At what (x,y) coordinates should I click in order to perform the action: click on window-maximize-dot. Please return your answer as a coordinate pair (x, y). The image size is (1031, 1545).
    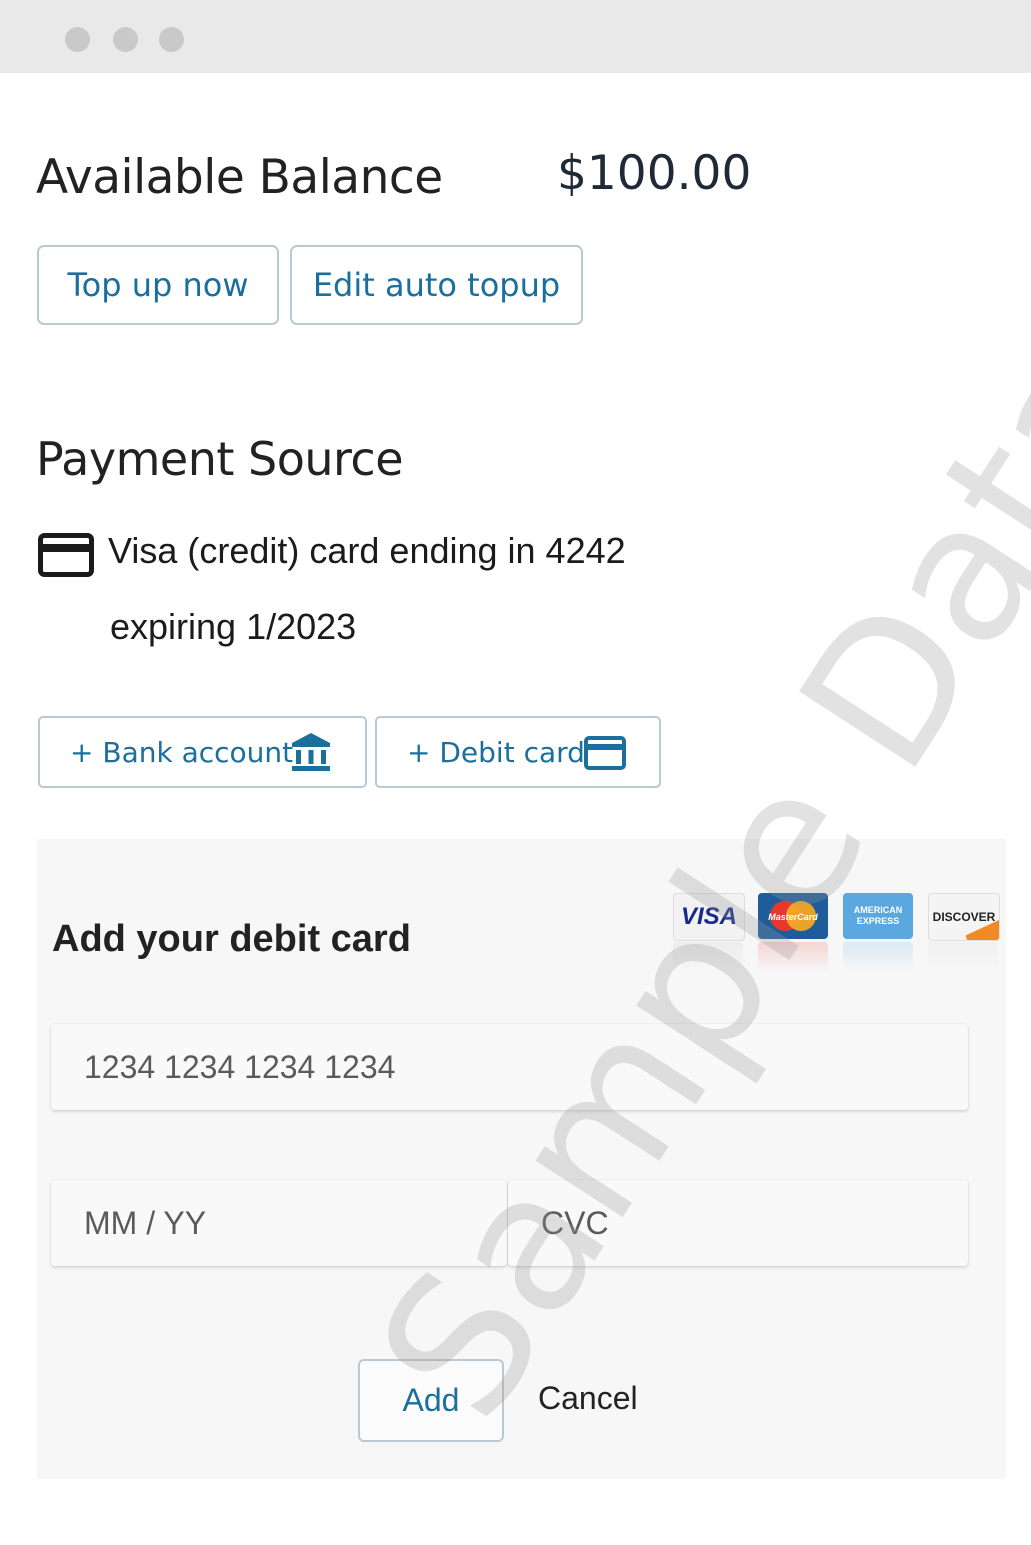
    Looking at the image, I should click on (171, 39).